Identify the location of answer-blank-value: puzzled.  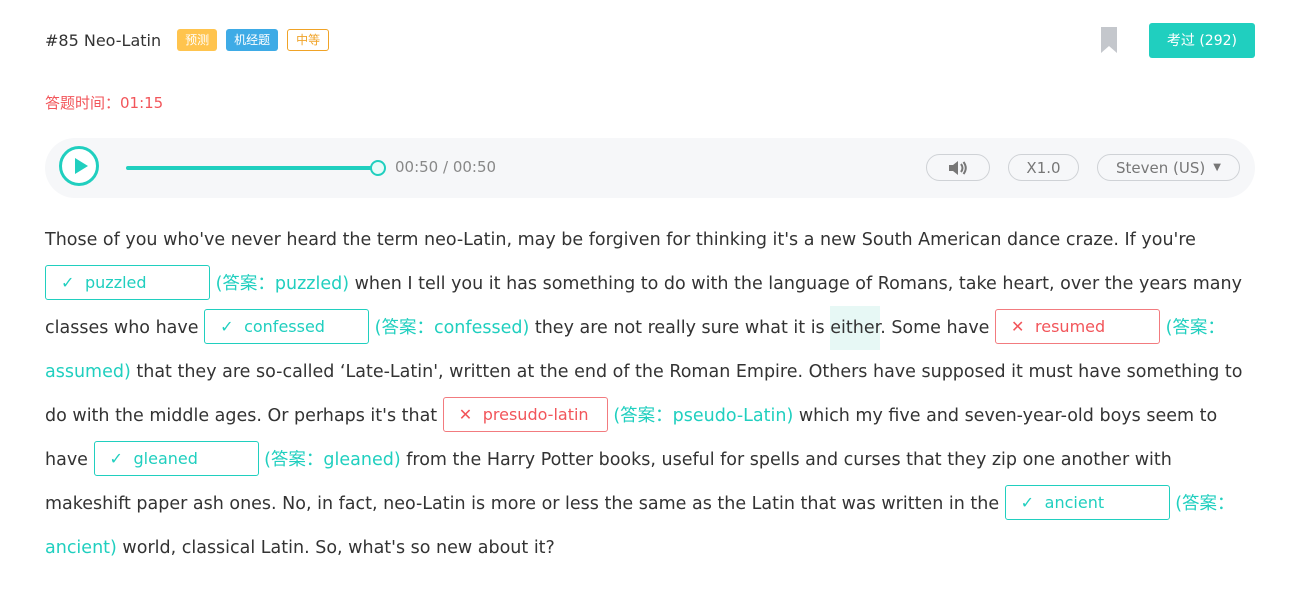
(116, 282).